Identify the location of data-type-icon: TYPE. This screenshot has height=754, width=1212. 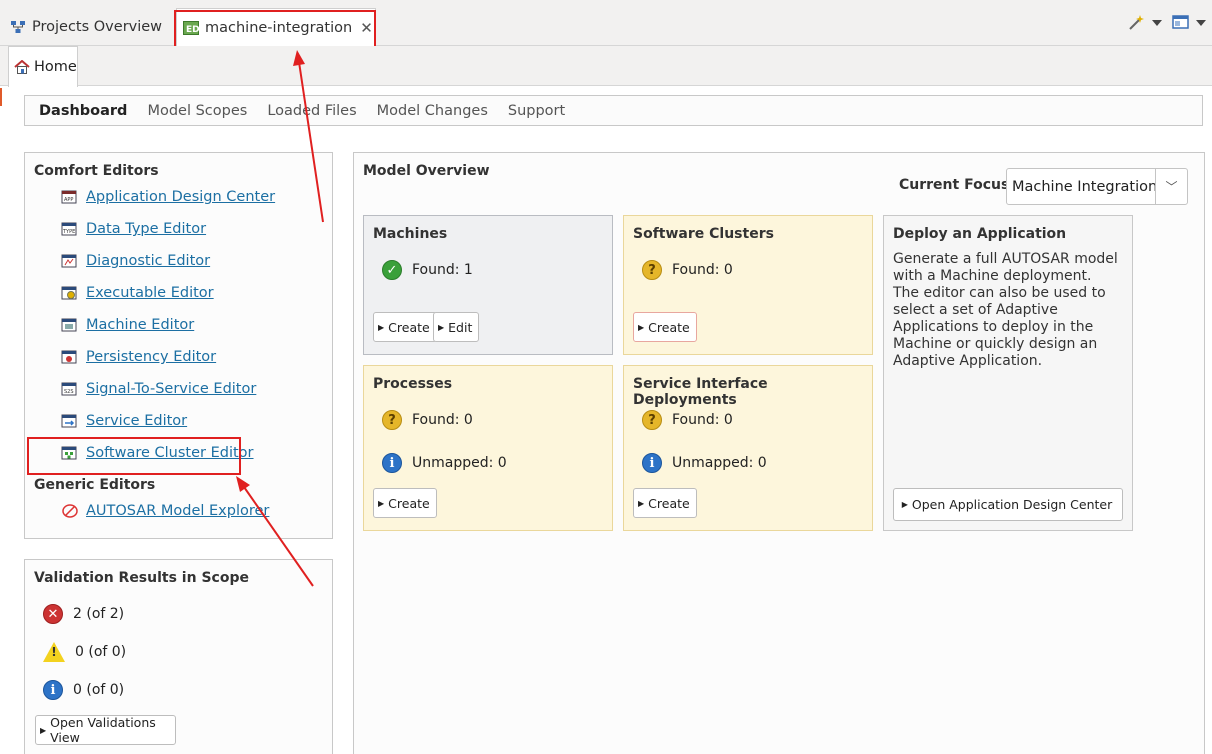
(69, 229).